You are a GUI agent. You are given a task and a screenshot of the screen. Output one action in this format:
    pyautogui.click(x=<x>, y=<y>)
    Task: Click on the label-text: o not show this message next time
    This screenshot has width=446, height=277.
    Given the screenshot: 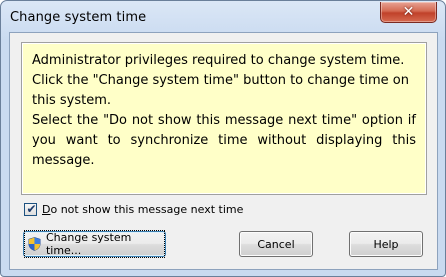 What is the action you would take?
    pyautogui.click(x=147, y=209)
    